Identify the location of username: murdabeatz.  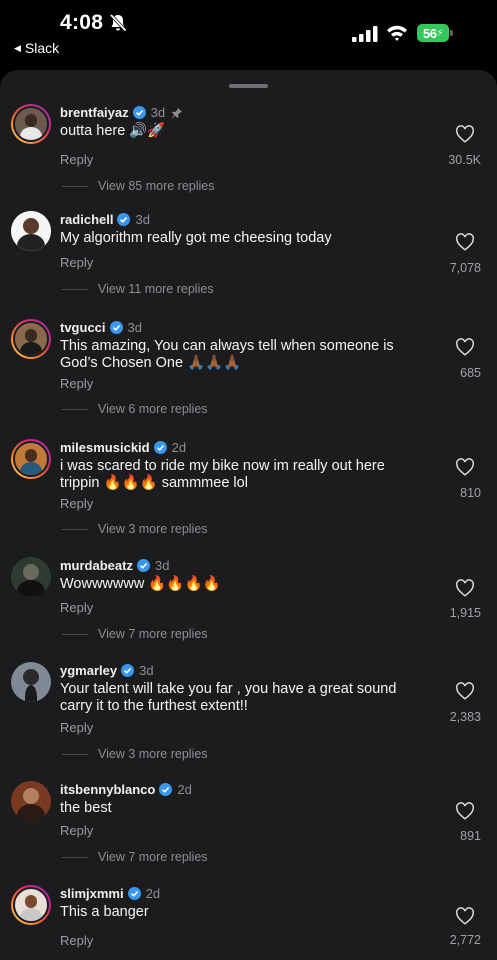
(96, 565).